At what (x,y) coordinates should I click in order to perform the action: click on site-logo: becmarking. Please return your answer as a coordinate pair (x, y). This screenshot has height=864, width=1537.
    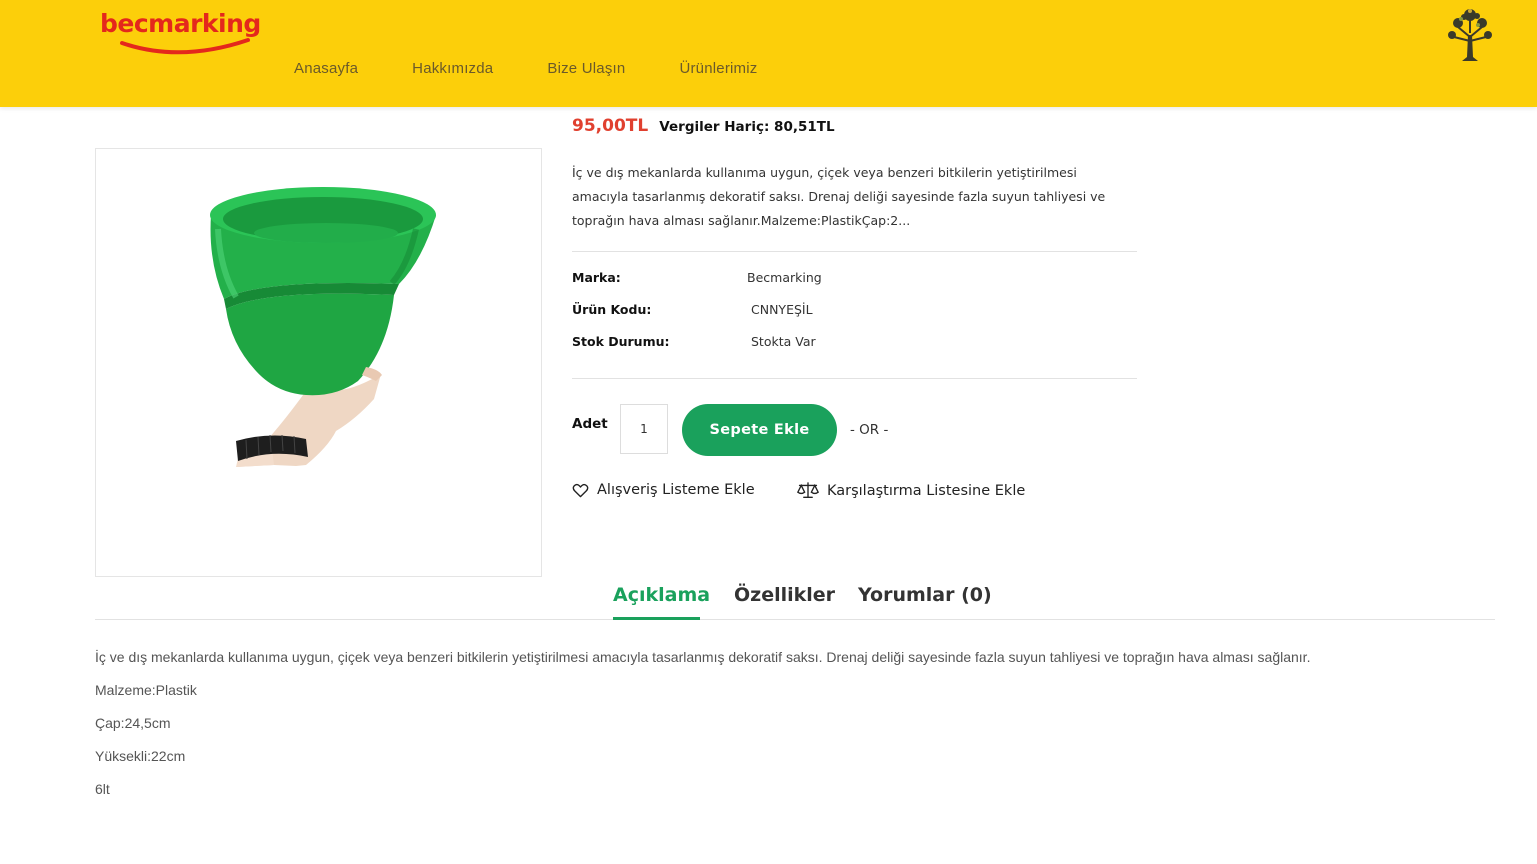
    Looking at the image, I should click on (180, 34).